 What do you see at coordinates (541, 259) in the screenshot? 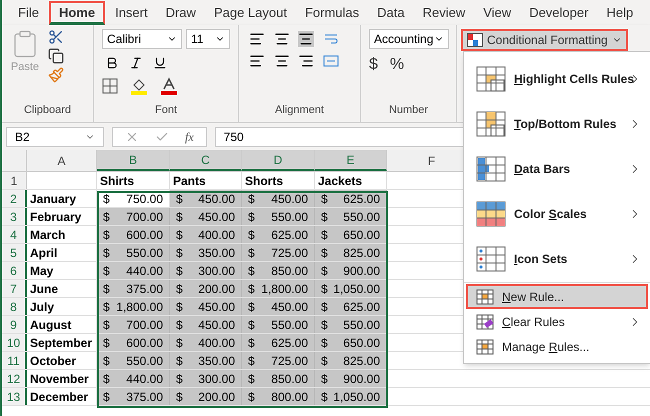
I see `menu-item-label: Icon Sets` at bounding box center [541, 259].